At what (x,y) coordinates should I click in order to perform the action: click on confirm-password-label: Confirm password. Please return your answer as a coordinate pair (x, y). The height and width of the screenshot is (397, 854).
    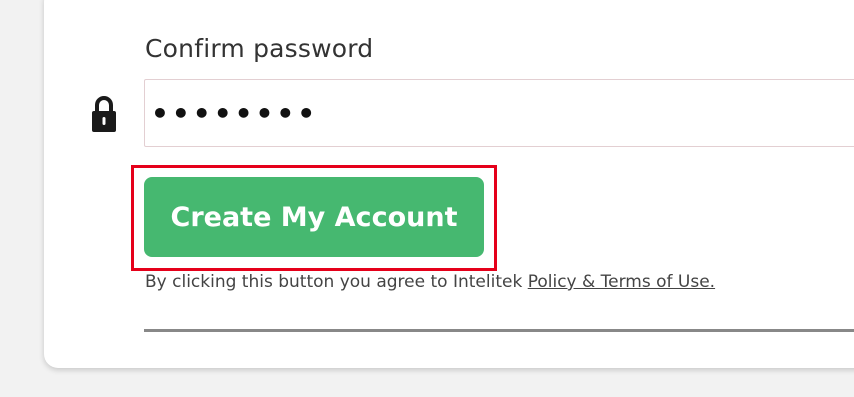
    Looking at the image, I should click on (259, 48).